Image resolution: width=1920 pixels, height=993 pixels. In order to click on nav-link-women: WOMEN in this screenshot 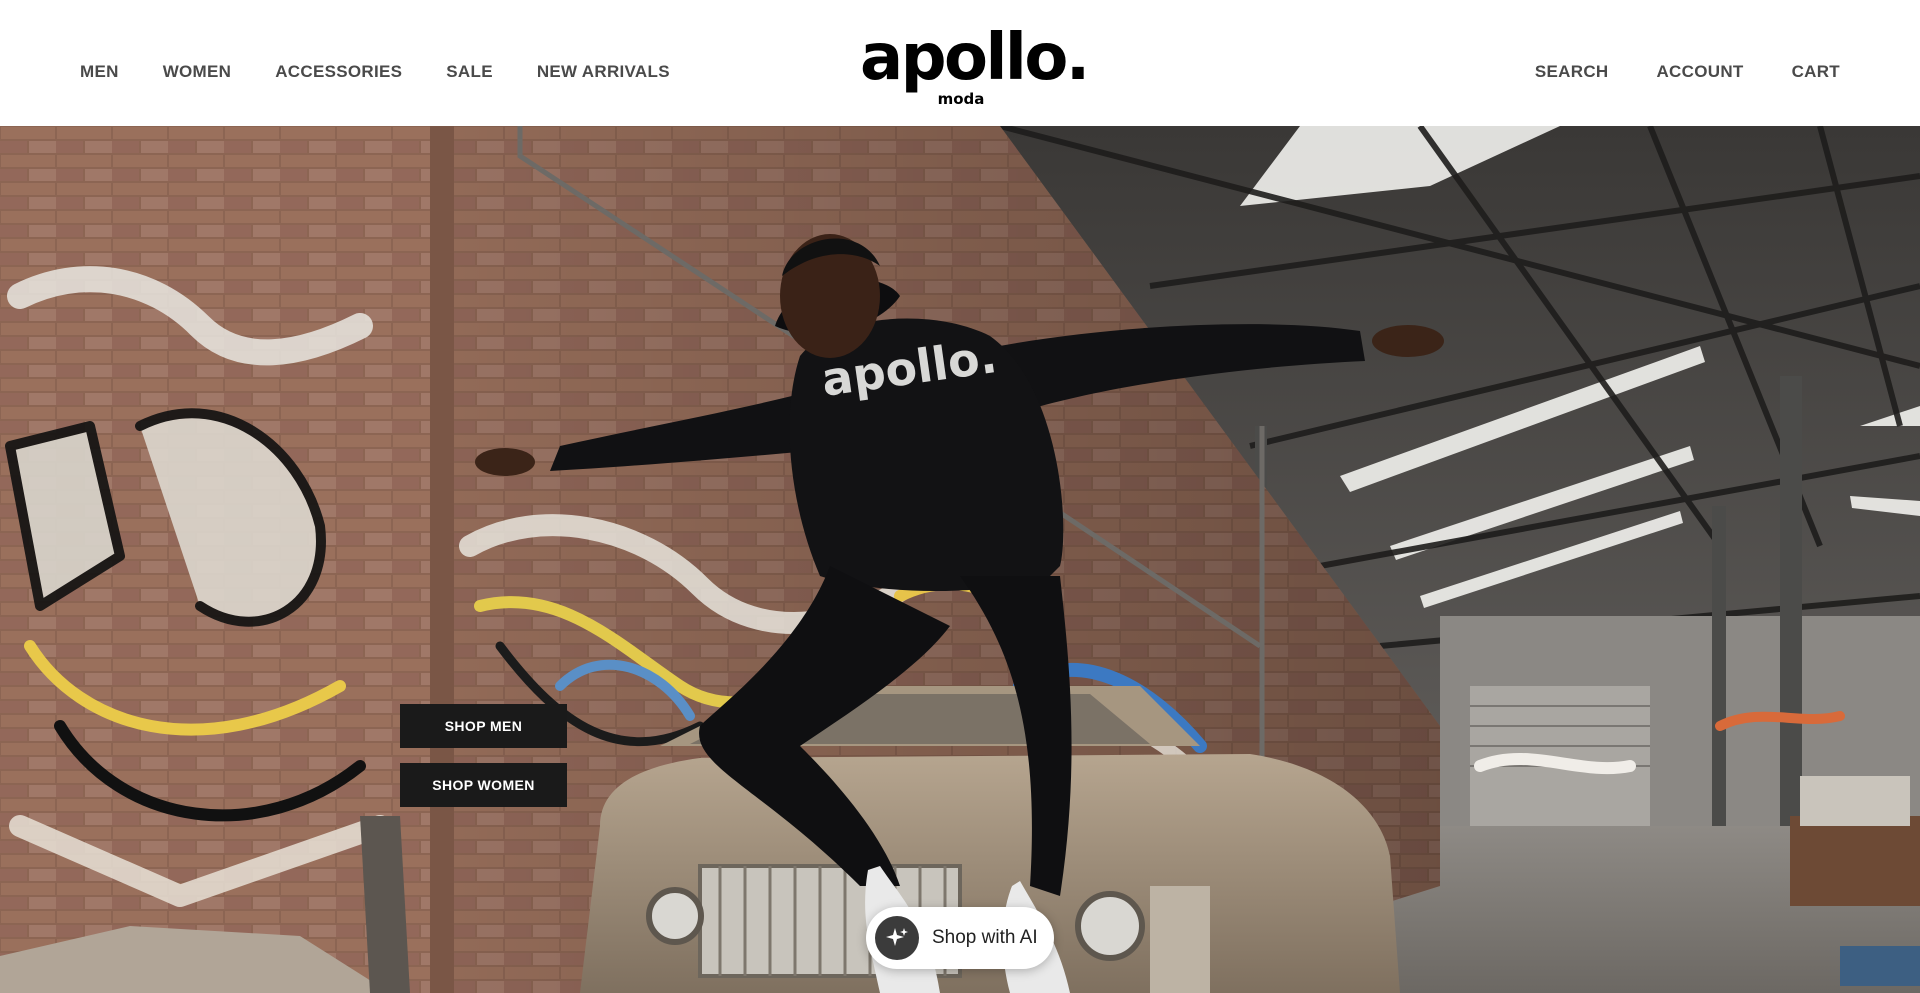, I will do `click(197, 72)`.